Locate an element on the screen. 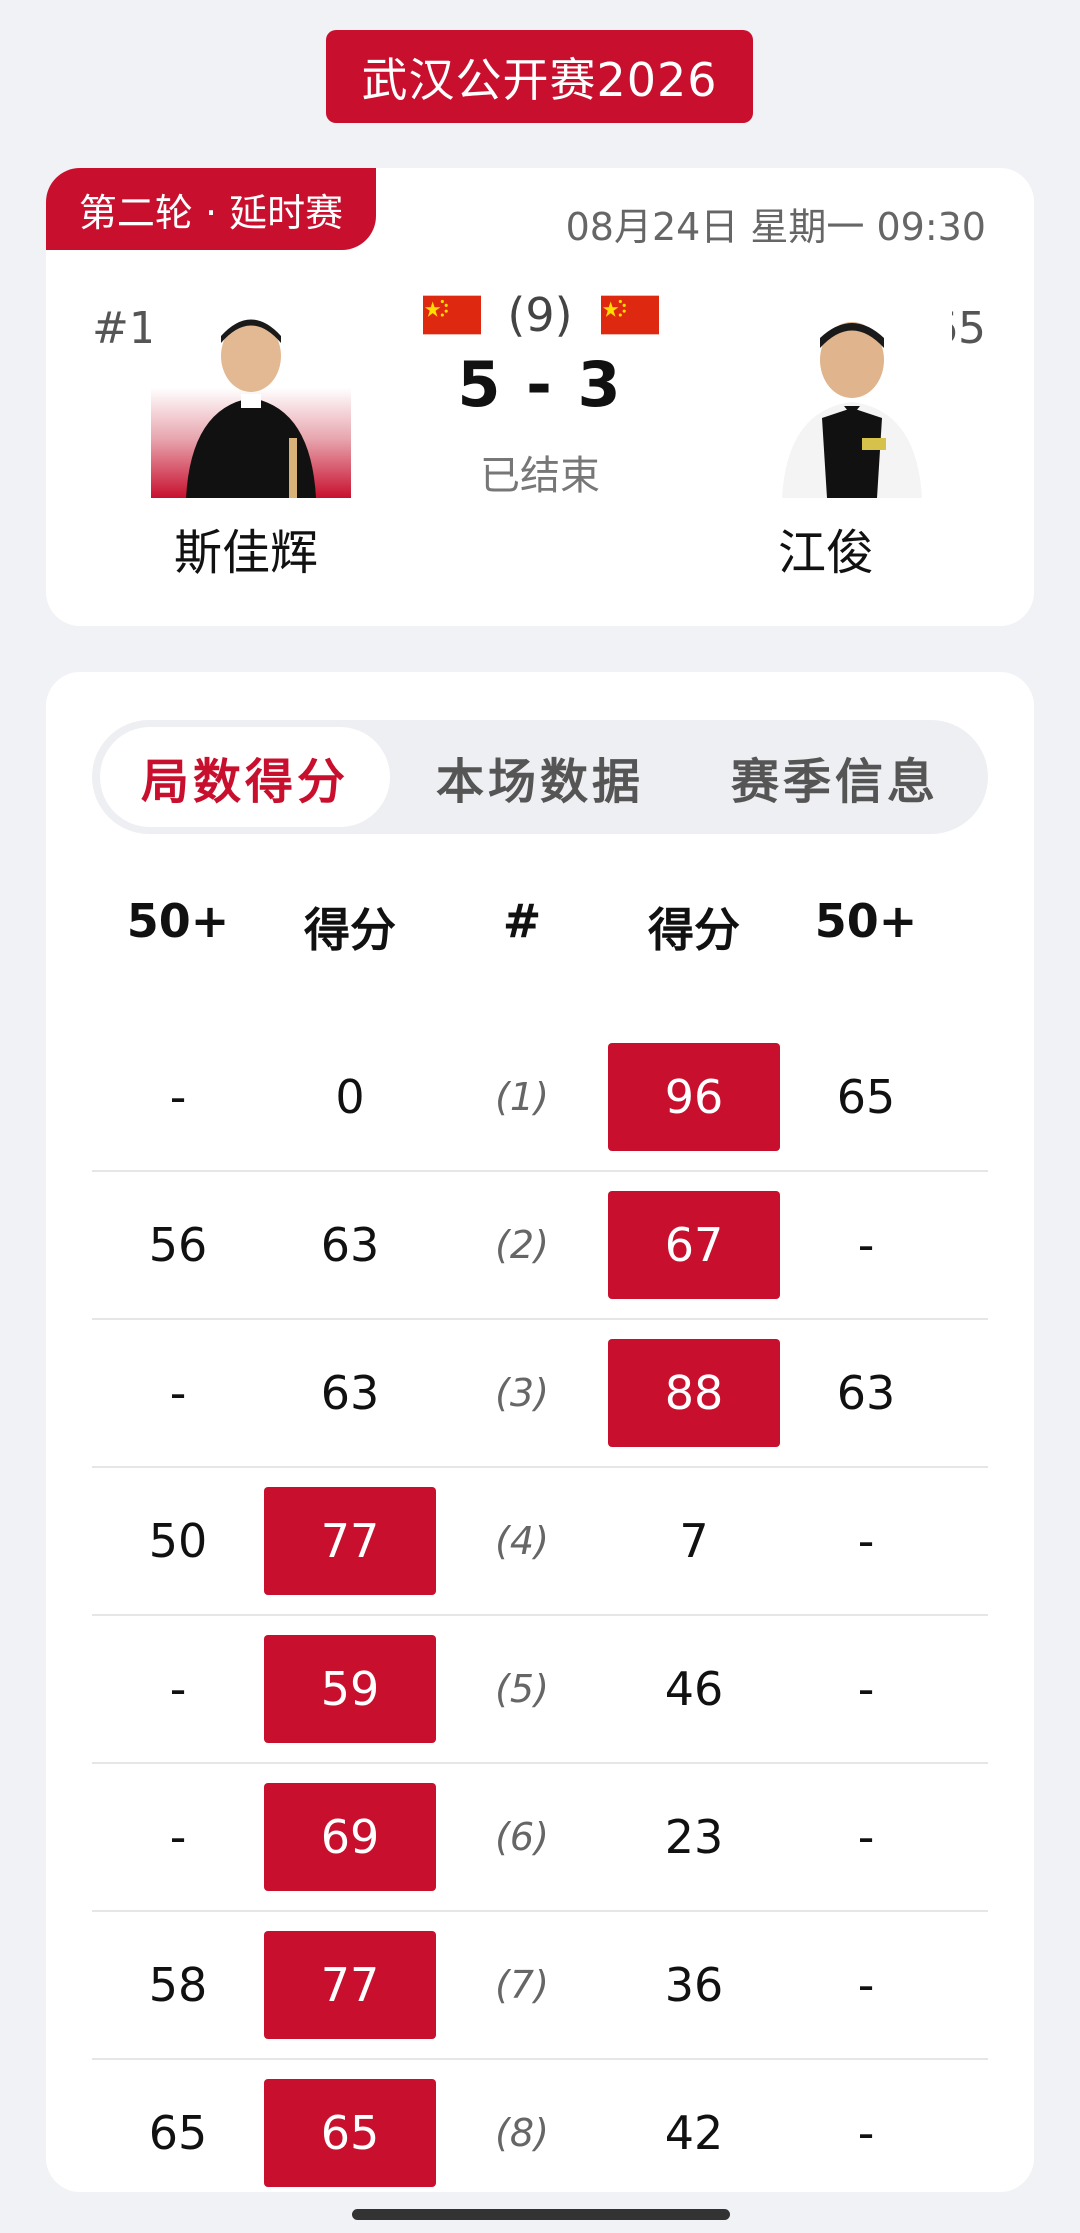  p1-score-cell: 69 is located at coordinates (350, 1837).